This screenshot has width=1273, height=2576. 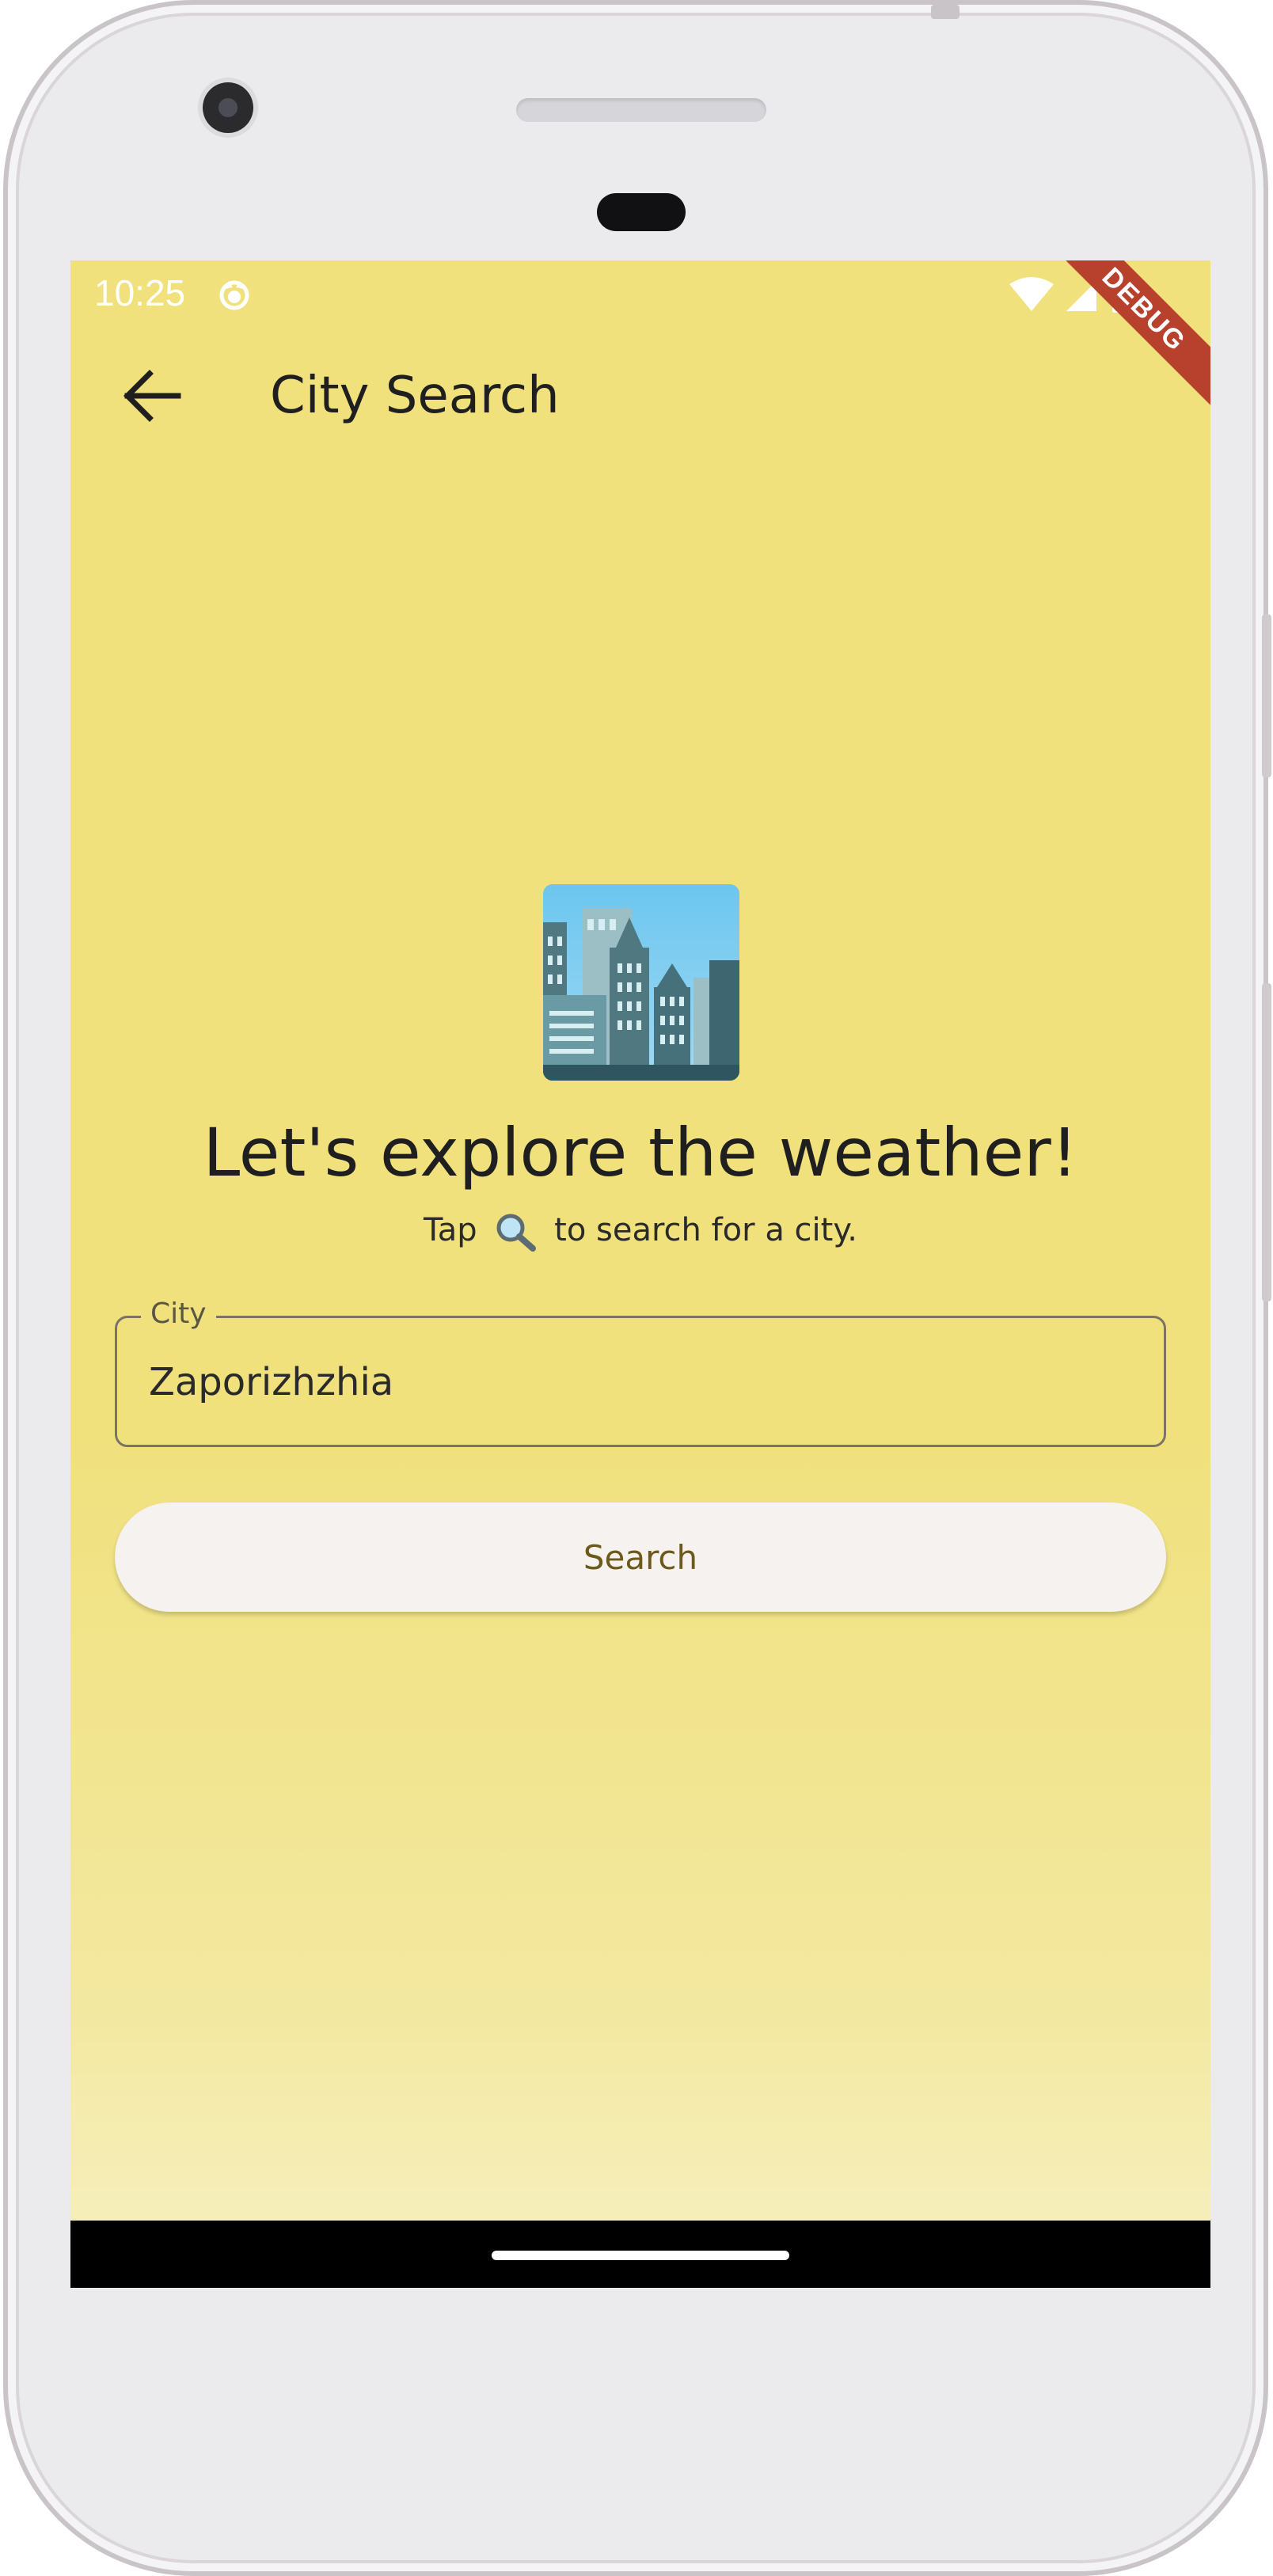 What do you see at coordinates (641, 983) in the screenshot?
I see `cityscape-icon` at bounding box center [641, 983].